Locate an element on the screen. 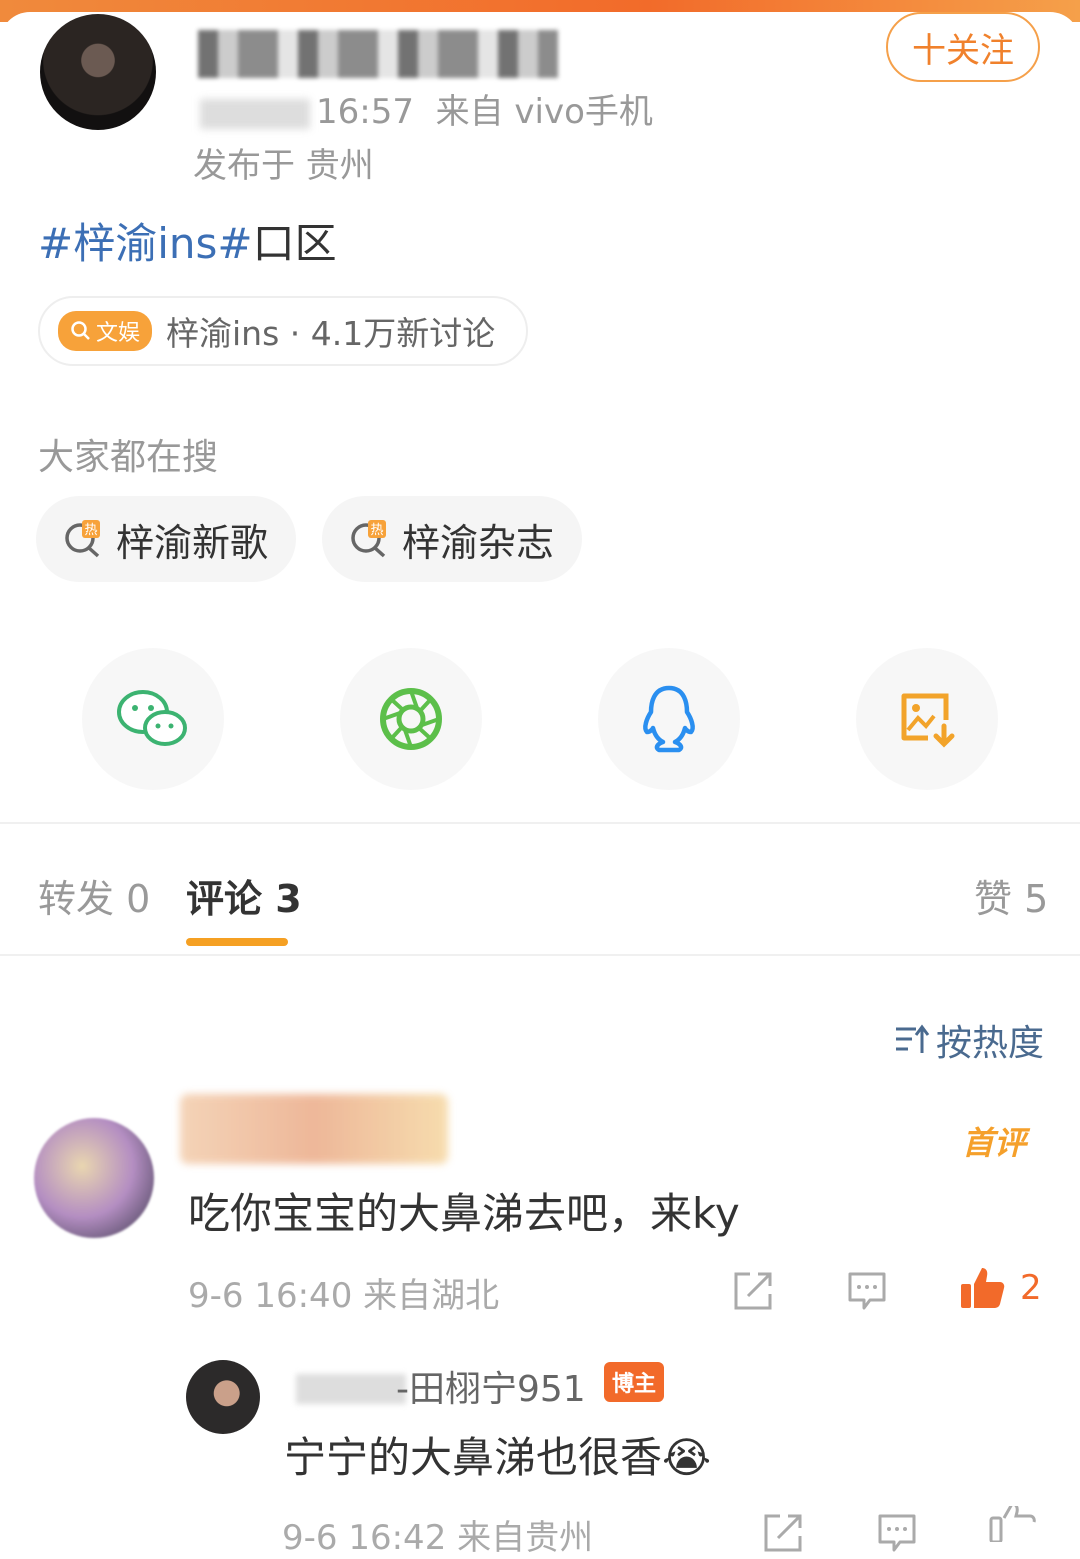  share-moments-button is located at coordinates (411, 719).